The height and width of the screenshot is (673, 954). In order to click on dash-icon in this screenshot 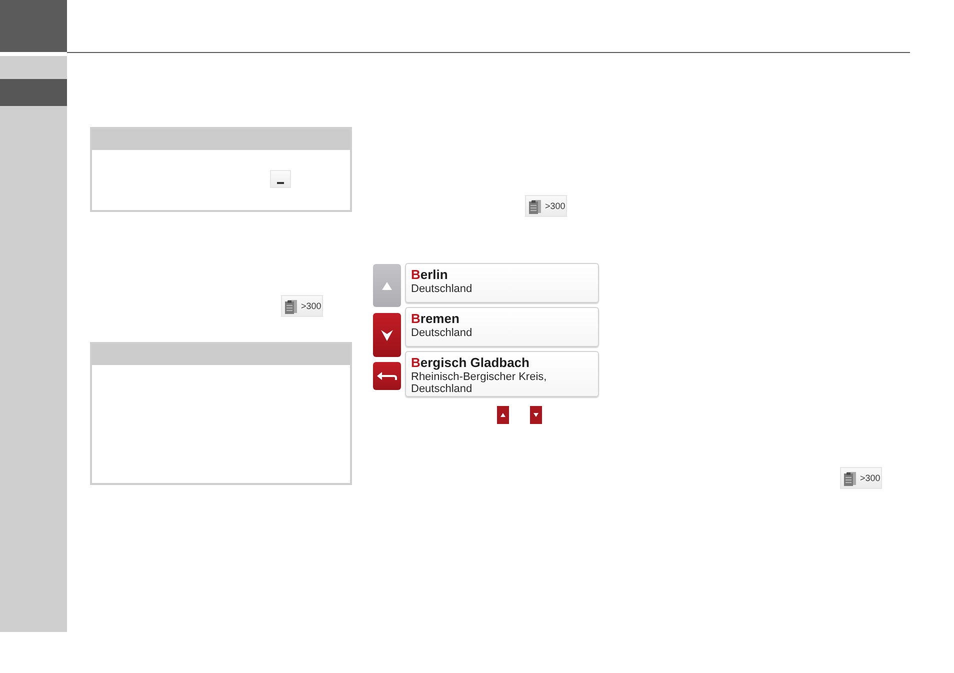, I will do `click(280, 183)`.